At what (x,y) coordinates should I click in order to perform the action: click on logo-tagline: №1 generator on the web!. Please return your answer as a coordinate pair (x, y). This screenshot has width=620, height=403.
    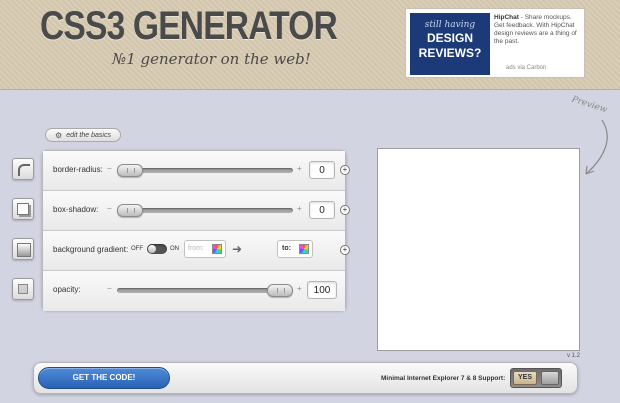
    Looking at the image, I should click on (211, 59).